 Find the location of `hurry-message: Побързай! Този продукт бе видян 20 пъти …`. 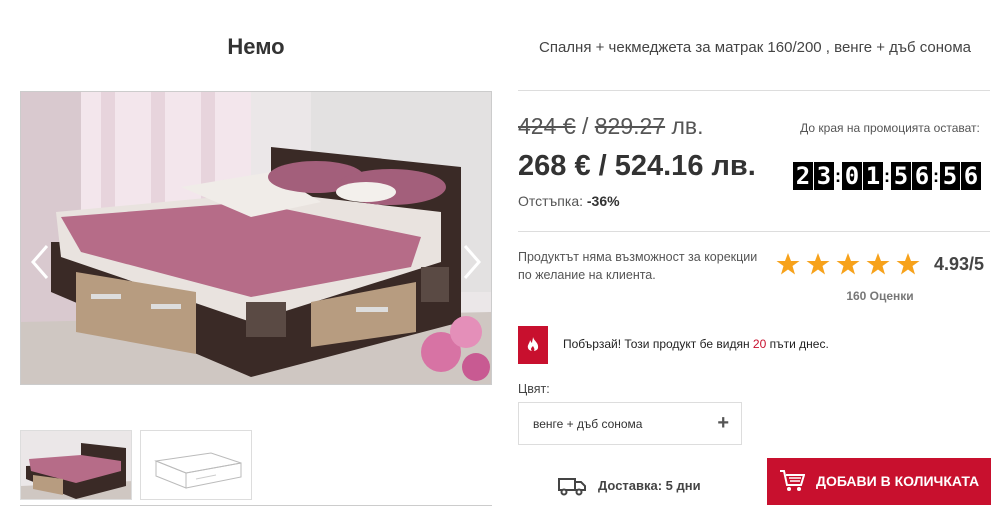

hurry-message: Побързай! Този продукт бе видян 20 пъти … is located at coordinates (696, 344).